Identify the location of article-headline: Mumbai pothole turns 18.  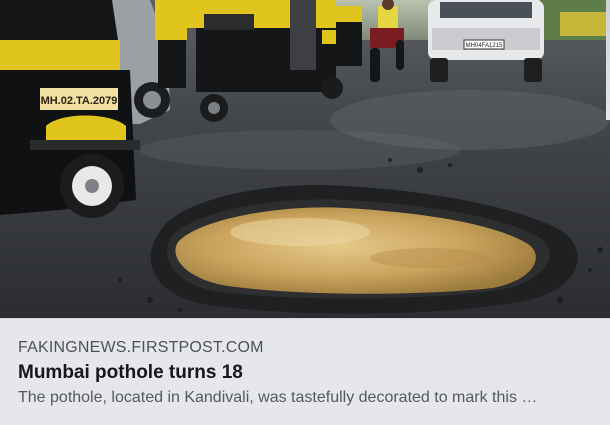
(130, 373).